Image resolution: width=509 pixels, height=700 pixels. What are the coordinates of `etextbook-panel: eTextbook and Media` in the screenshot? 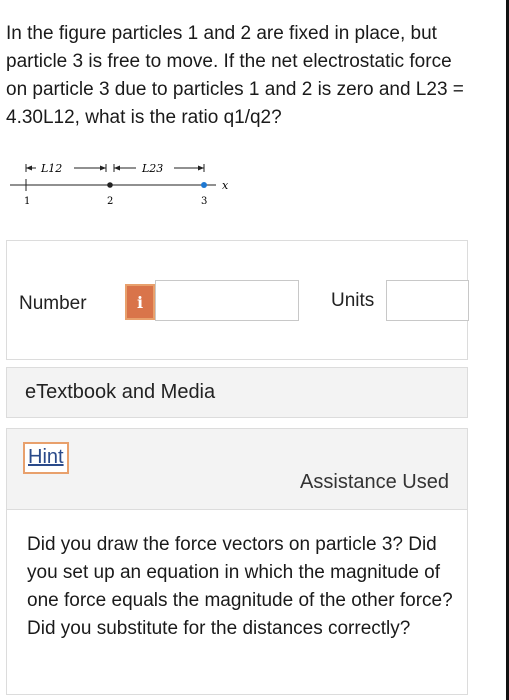 It's located at (237, 392).